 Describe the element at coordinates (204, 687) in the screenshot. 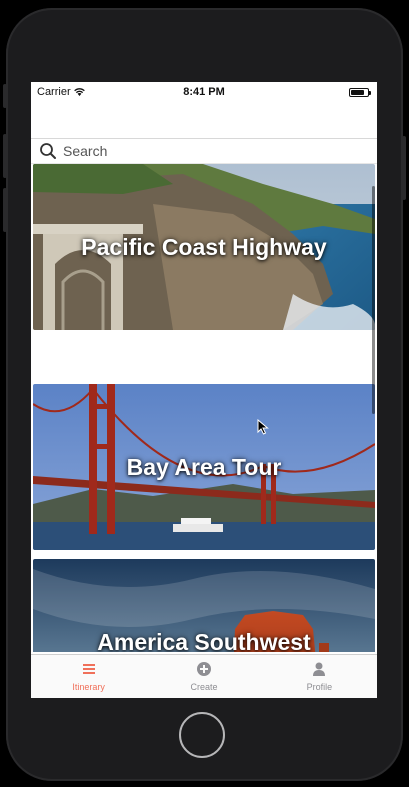

I see `tab-label: Create` at that location.